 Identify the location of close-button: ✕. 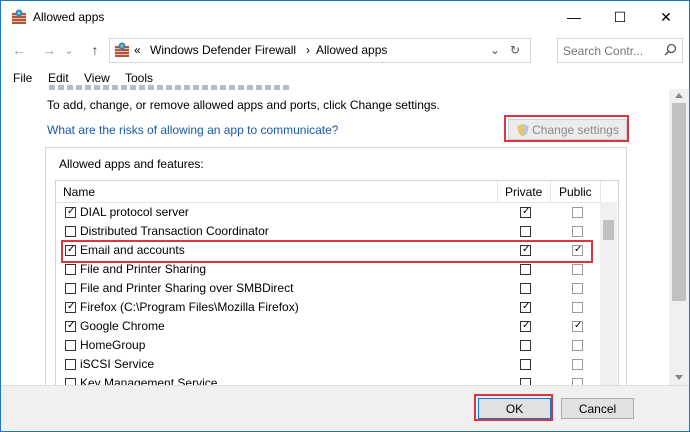
(666, 17).